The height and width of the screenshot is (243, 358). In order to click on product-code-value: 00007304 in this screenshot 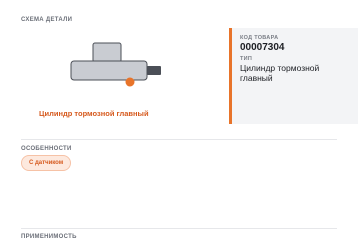, I will do `click(262, 47)`.